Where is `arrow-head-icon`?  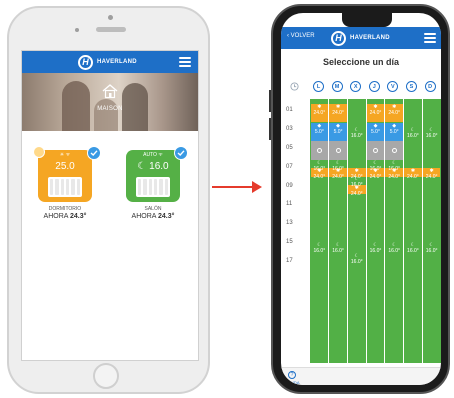 arrow-head-icon is located at coordinates (257, 187).